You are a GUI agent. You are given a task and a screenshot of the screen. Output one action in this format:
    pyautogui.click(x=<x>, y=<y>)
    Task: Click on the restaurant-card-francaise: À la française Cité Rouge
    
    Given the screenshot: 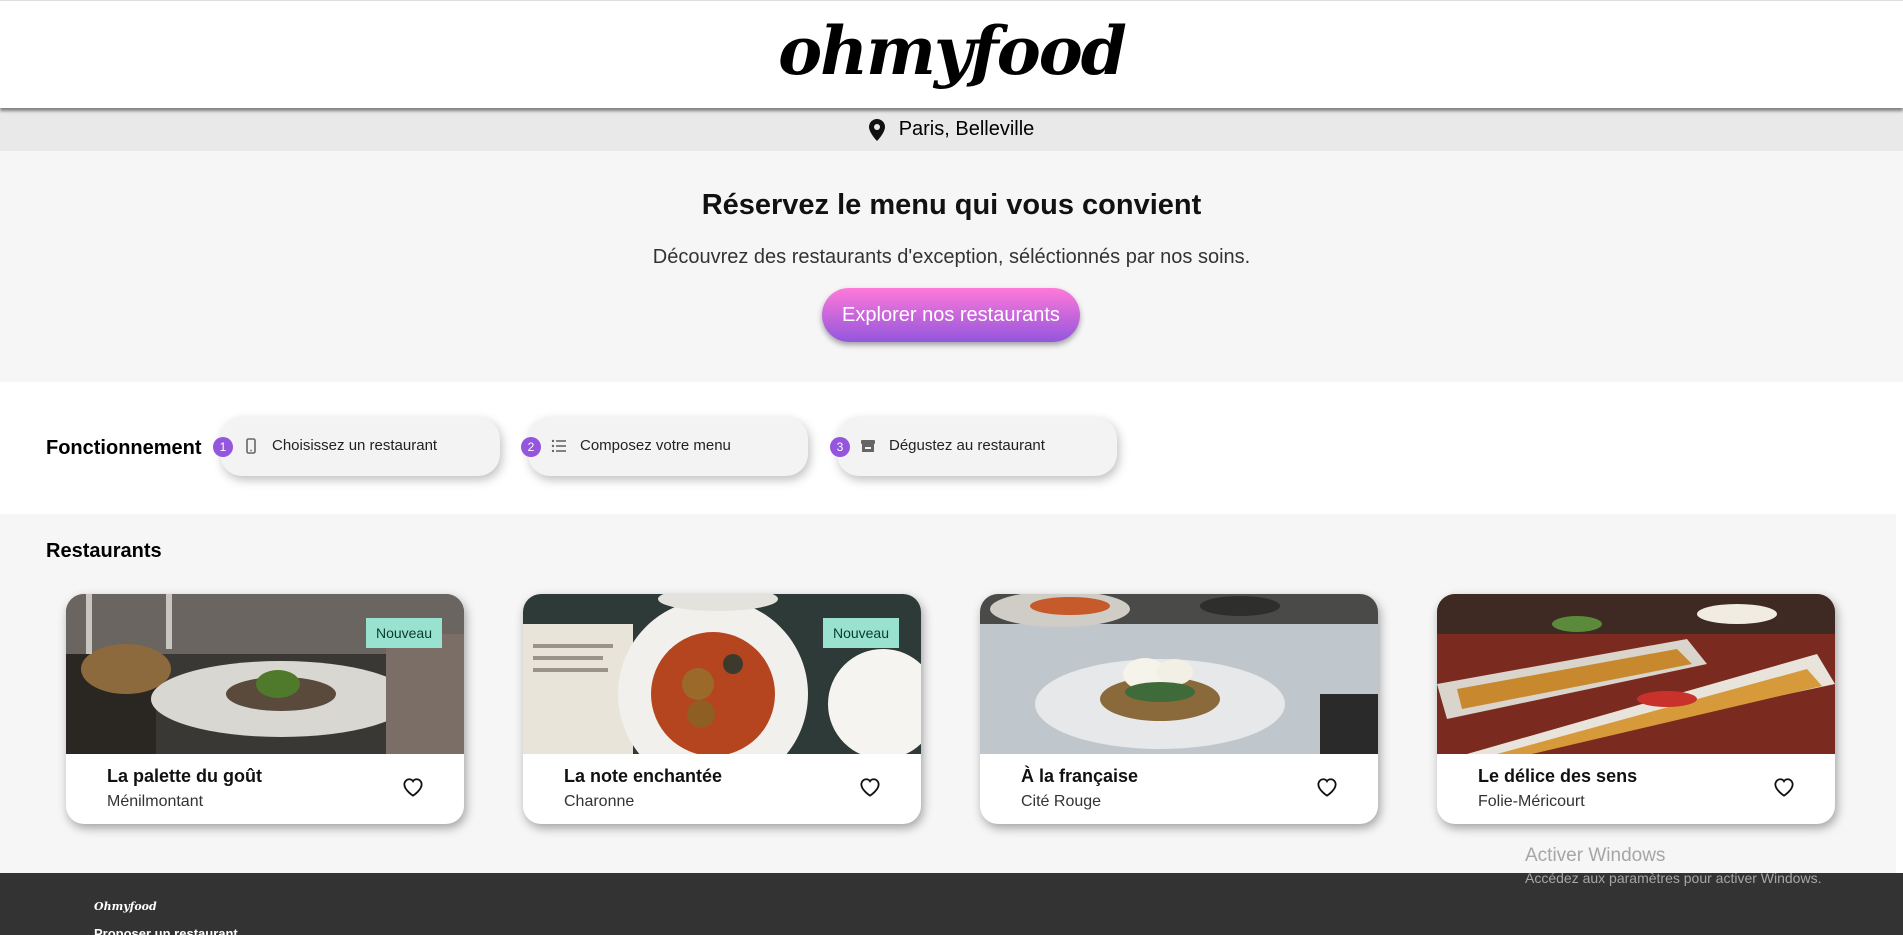 What is the action you would take?
    pyautogui.click(x=1179, y=709)
    